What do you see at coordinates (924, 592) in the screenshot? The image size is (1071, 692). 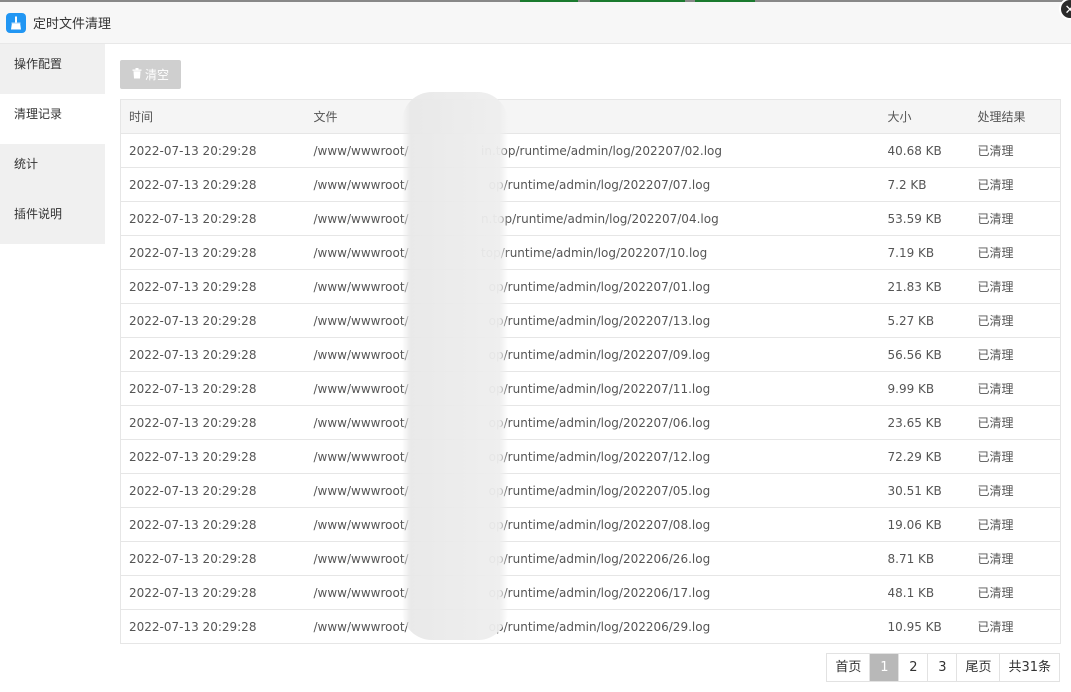 I see `cell-size: 48.1 KB` at bounding box center [924, 592].